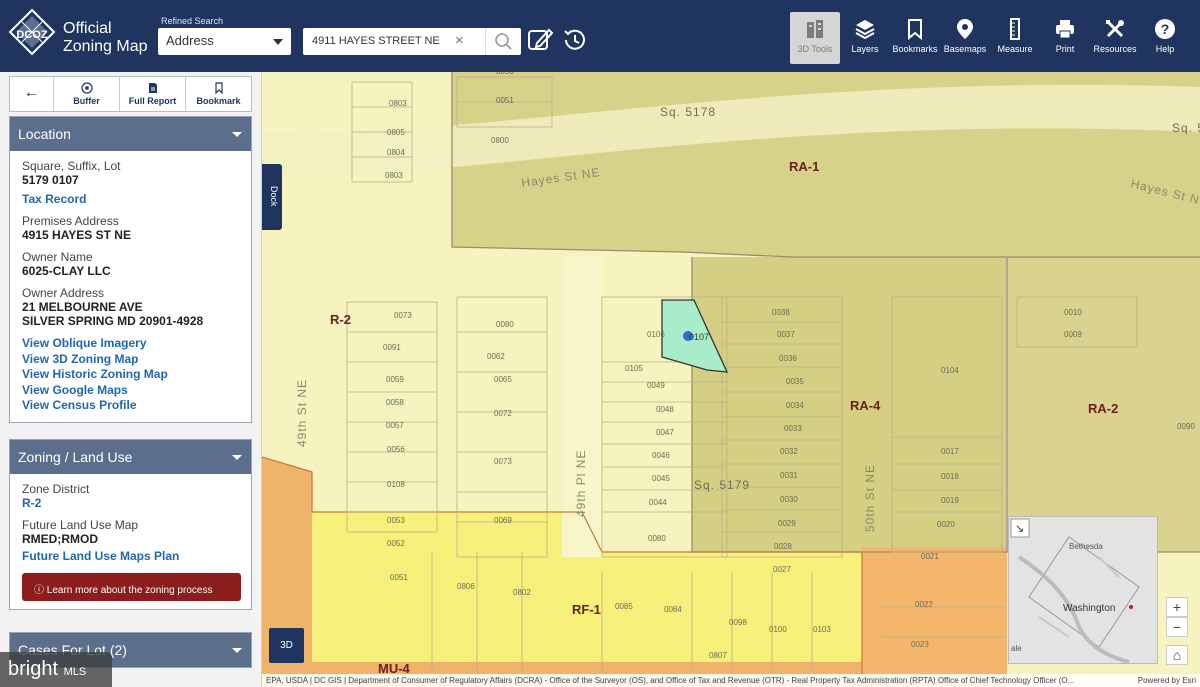  Describe the element at coordinates (1065, 38) in the screenshot. I see `tool-print: Print` at that location.